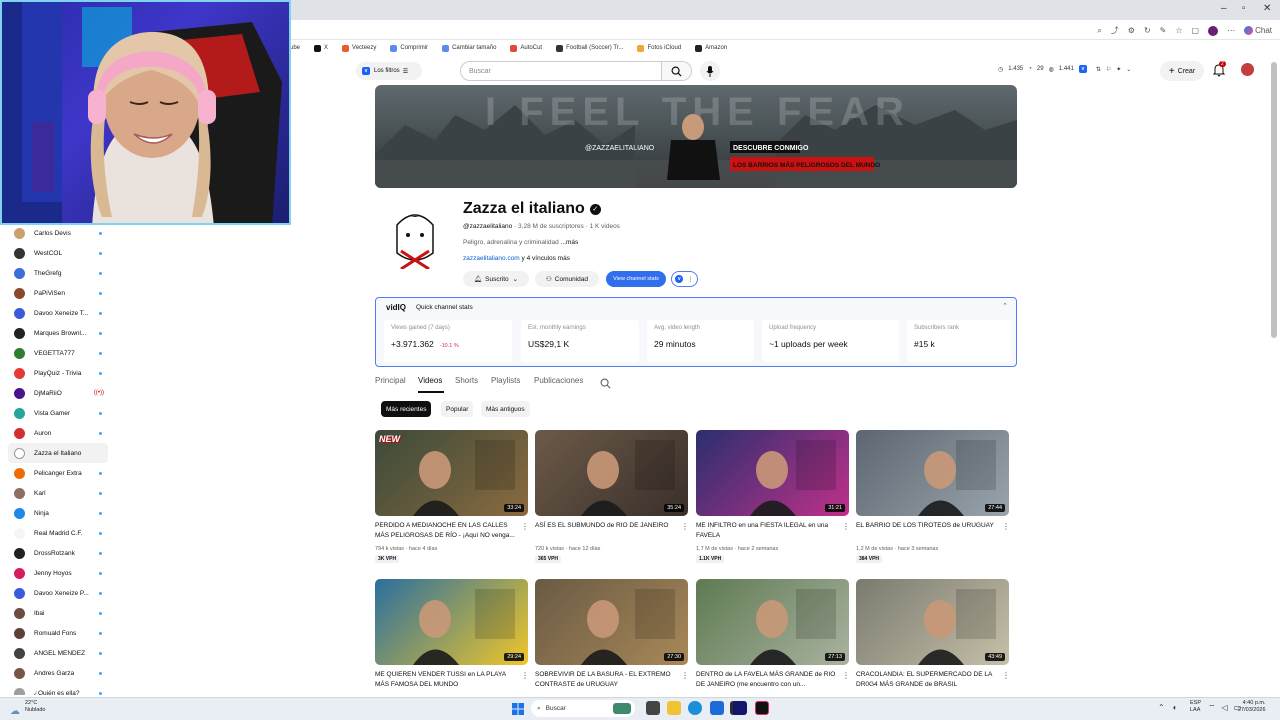  What do you see at coordinates (58, 273) in the screenshot?
I see `sidebar-item: TheGrefg` at bounding box center [58, 273].